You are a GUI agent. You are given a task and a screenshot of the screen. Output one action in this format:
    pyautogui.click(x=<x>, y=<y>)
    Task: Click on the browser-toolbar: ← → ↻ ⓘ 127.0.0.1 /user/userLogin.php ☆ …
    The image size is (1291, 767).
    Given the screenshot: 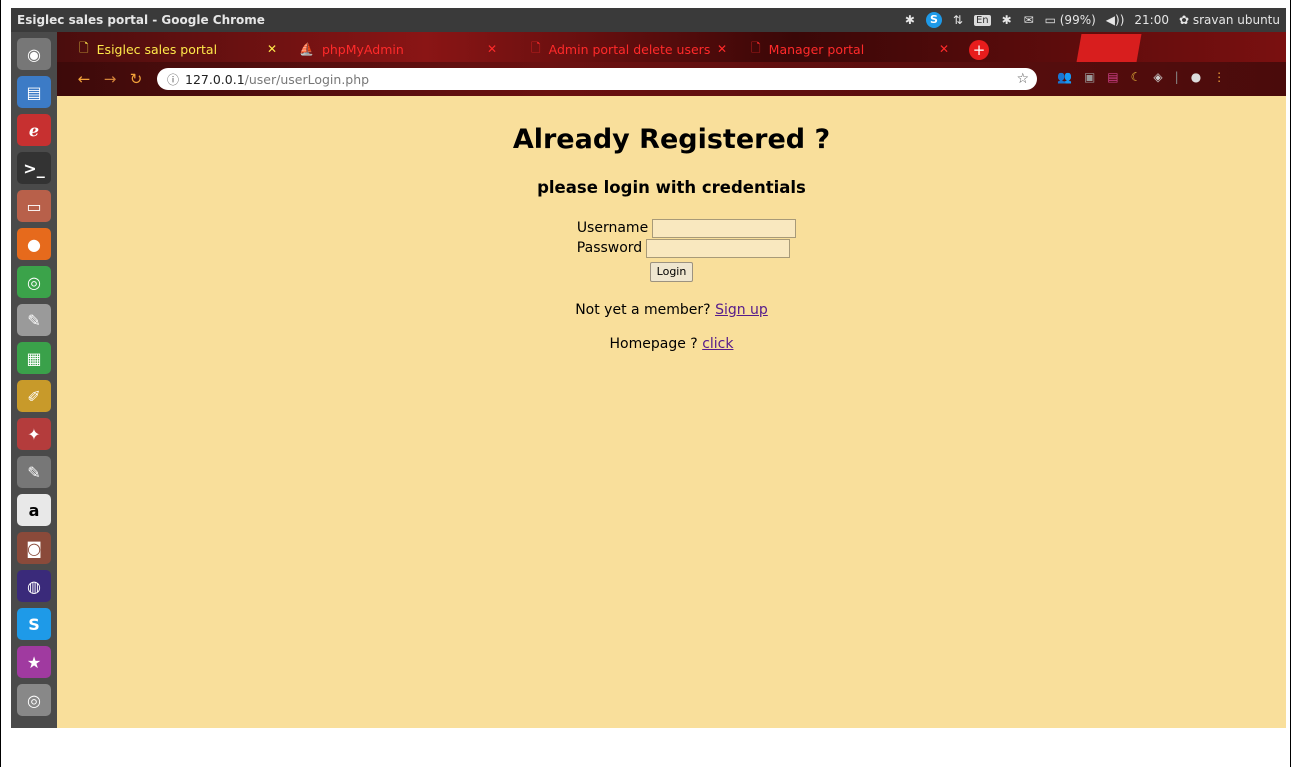 What is the action you would take?
    pyautogui.click(x=671, y=79)
    